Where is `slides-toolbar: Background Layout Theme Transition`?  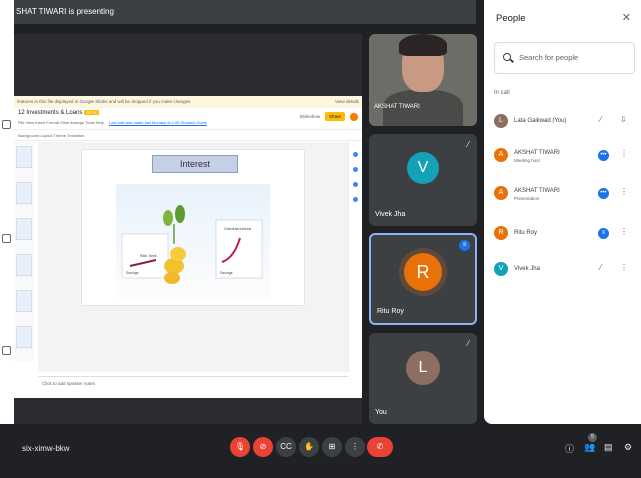
slides-toolbar: Background Layout Theme Transition is located at coordinates (188, 135).